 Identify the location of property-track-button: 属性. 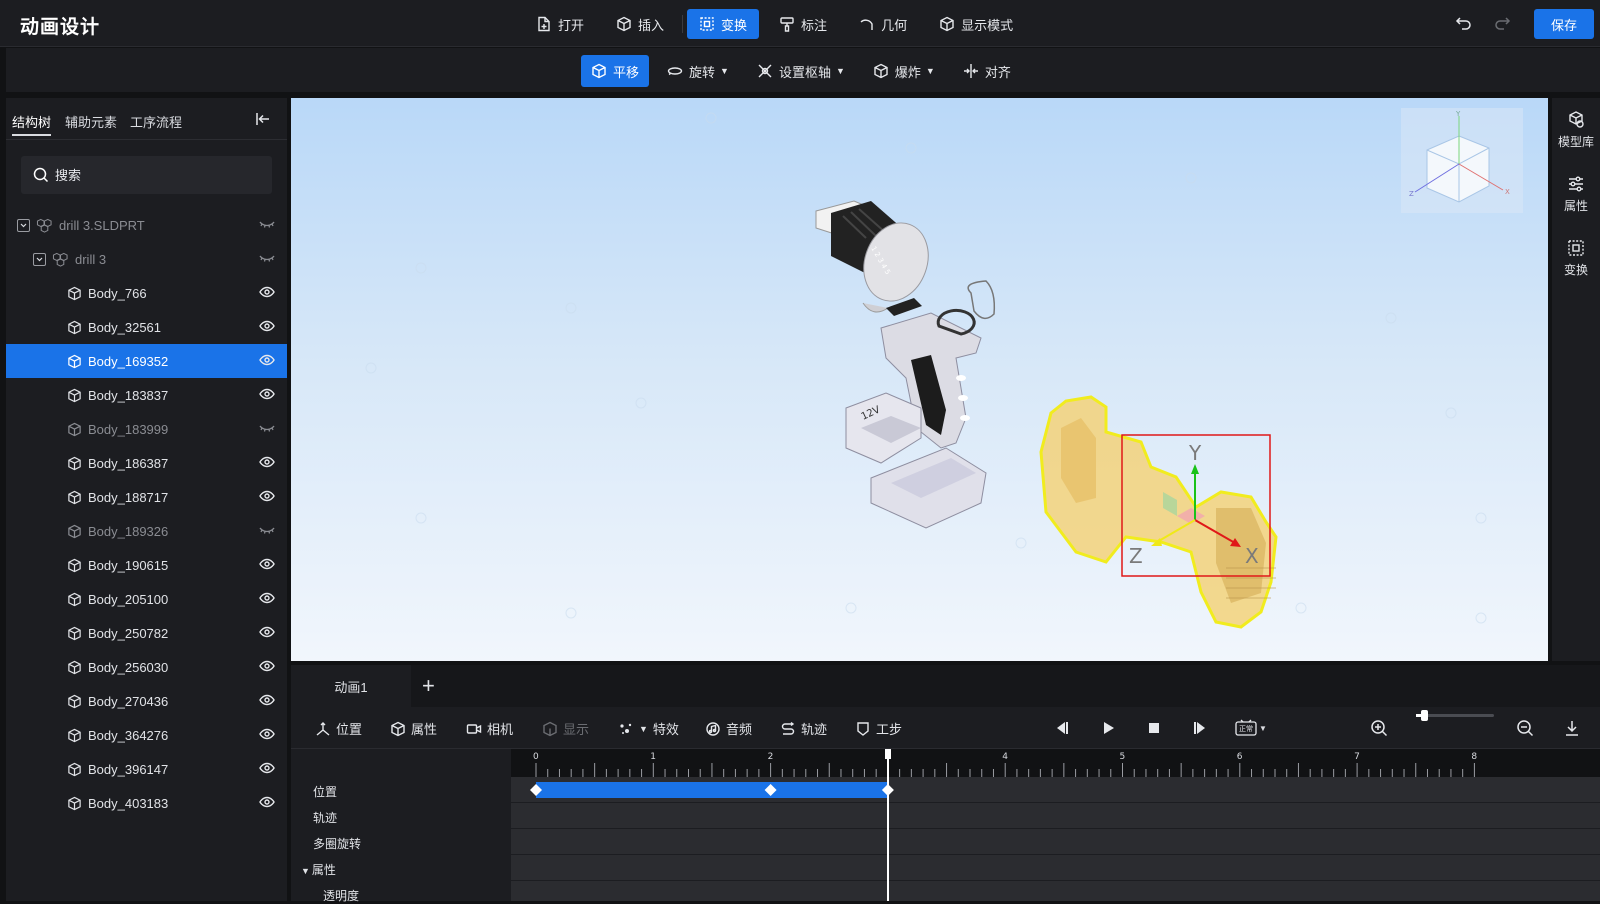
(413, 728).